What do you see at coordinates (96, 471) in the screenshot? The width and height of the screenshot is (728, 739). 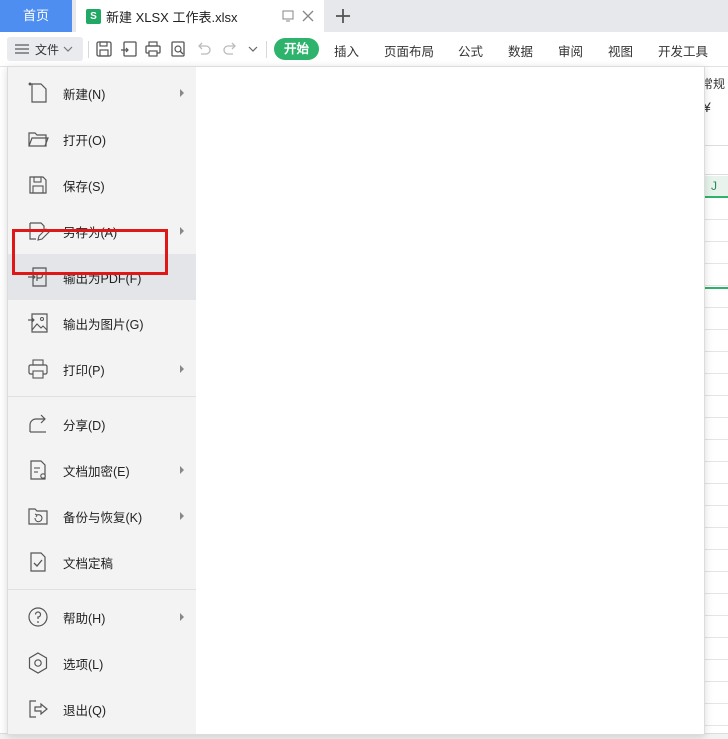 I see `menu-item-label: 文档加密(E)` at bounding box center [96, 471].